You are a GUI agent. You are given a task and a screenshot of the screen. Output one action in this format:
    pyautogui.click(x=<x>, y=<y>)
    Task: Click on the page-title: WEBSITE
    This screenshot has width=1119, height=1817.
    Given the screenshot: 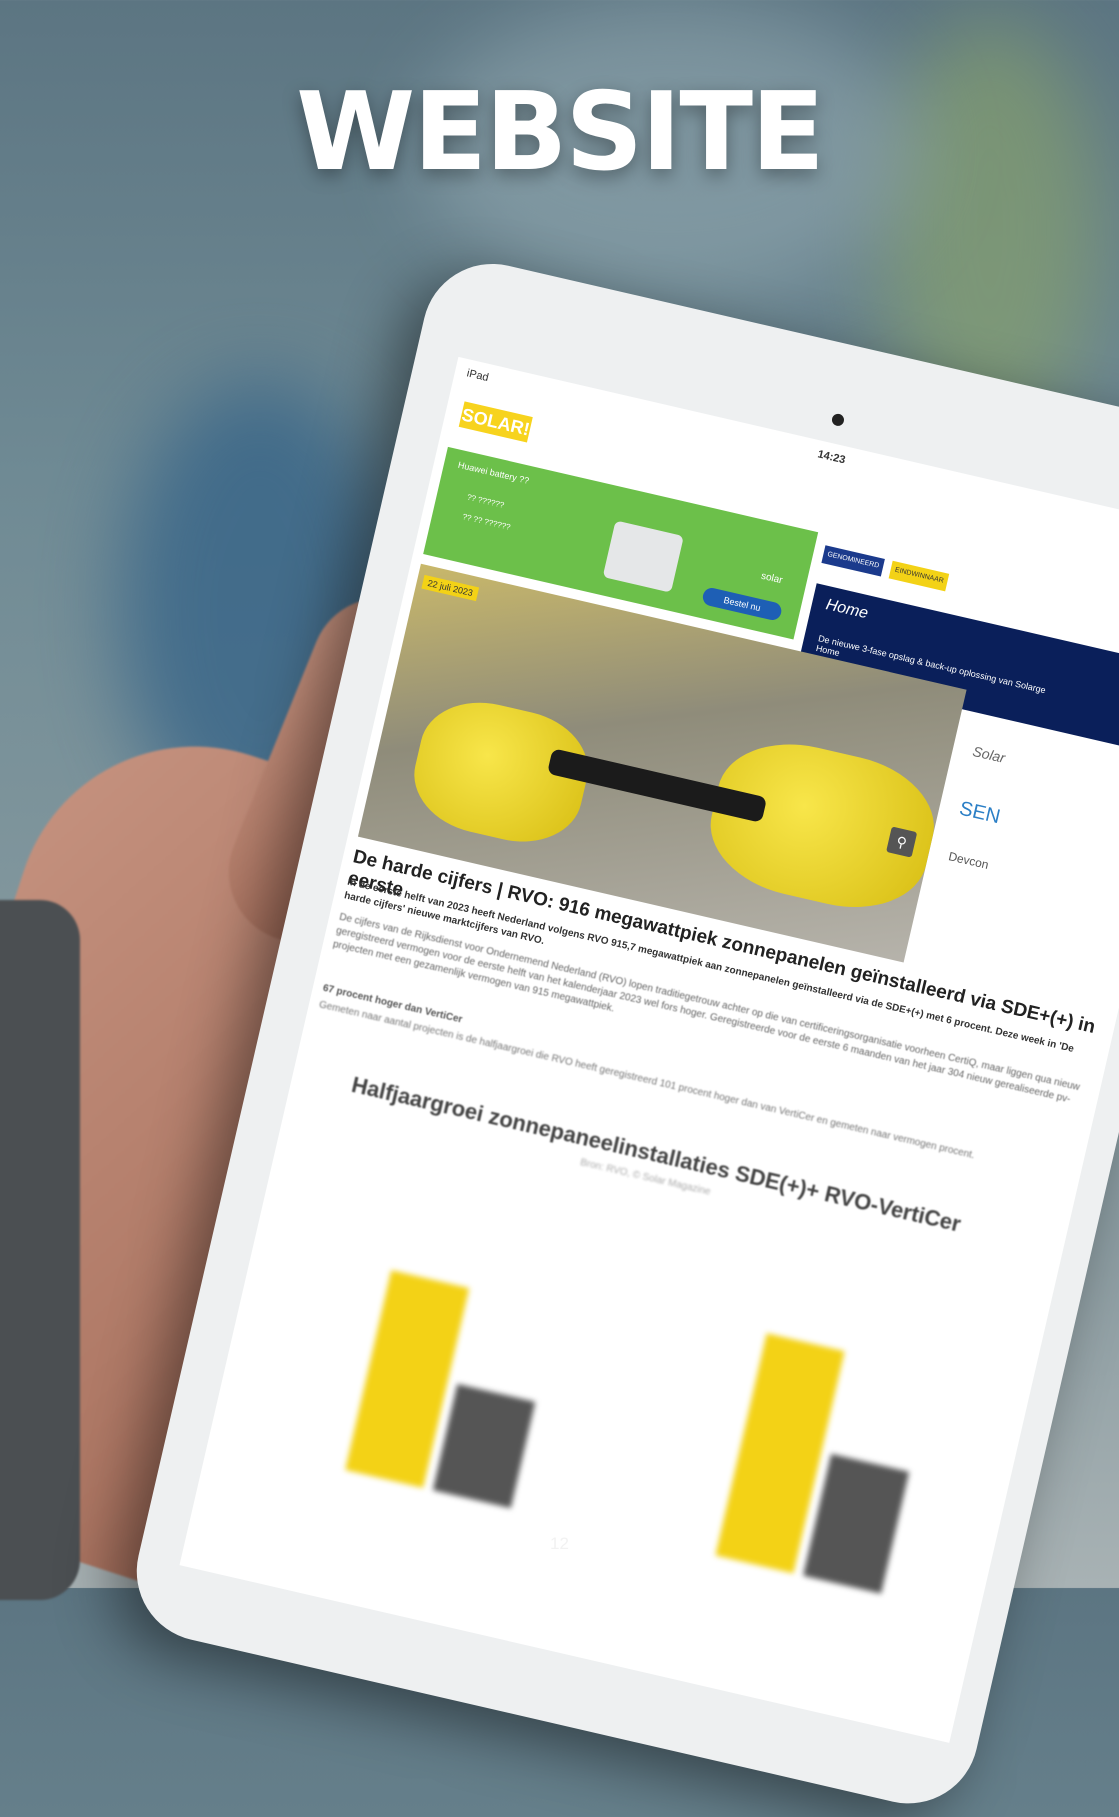 What is the action you would take?
    pyautogui.click(x=560, y=132)
    